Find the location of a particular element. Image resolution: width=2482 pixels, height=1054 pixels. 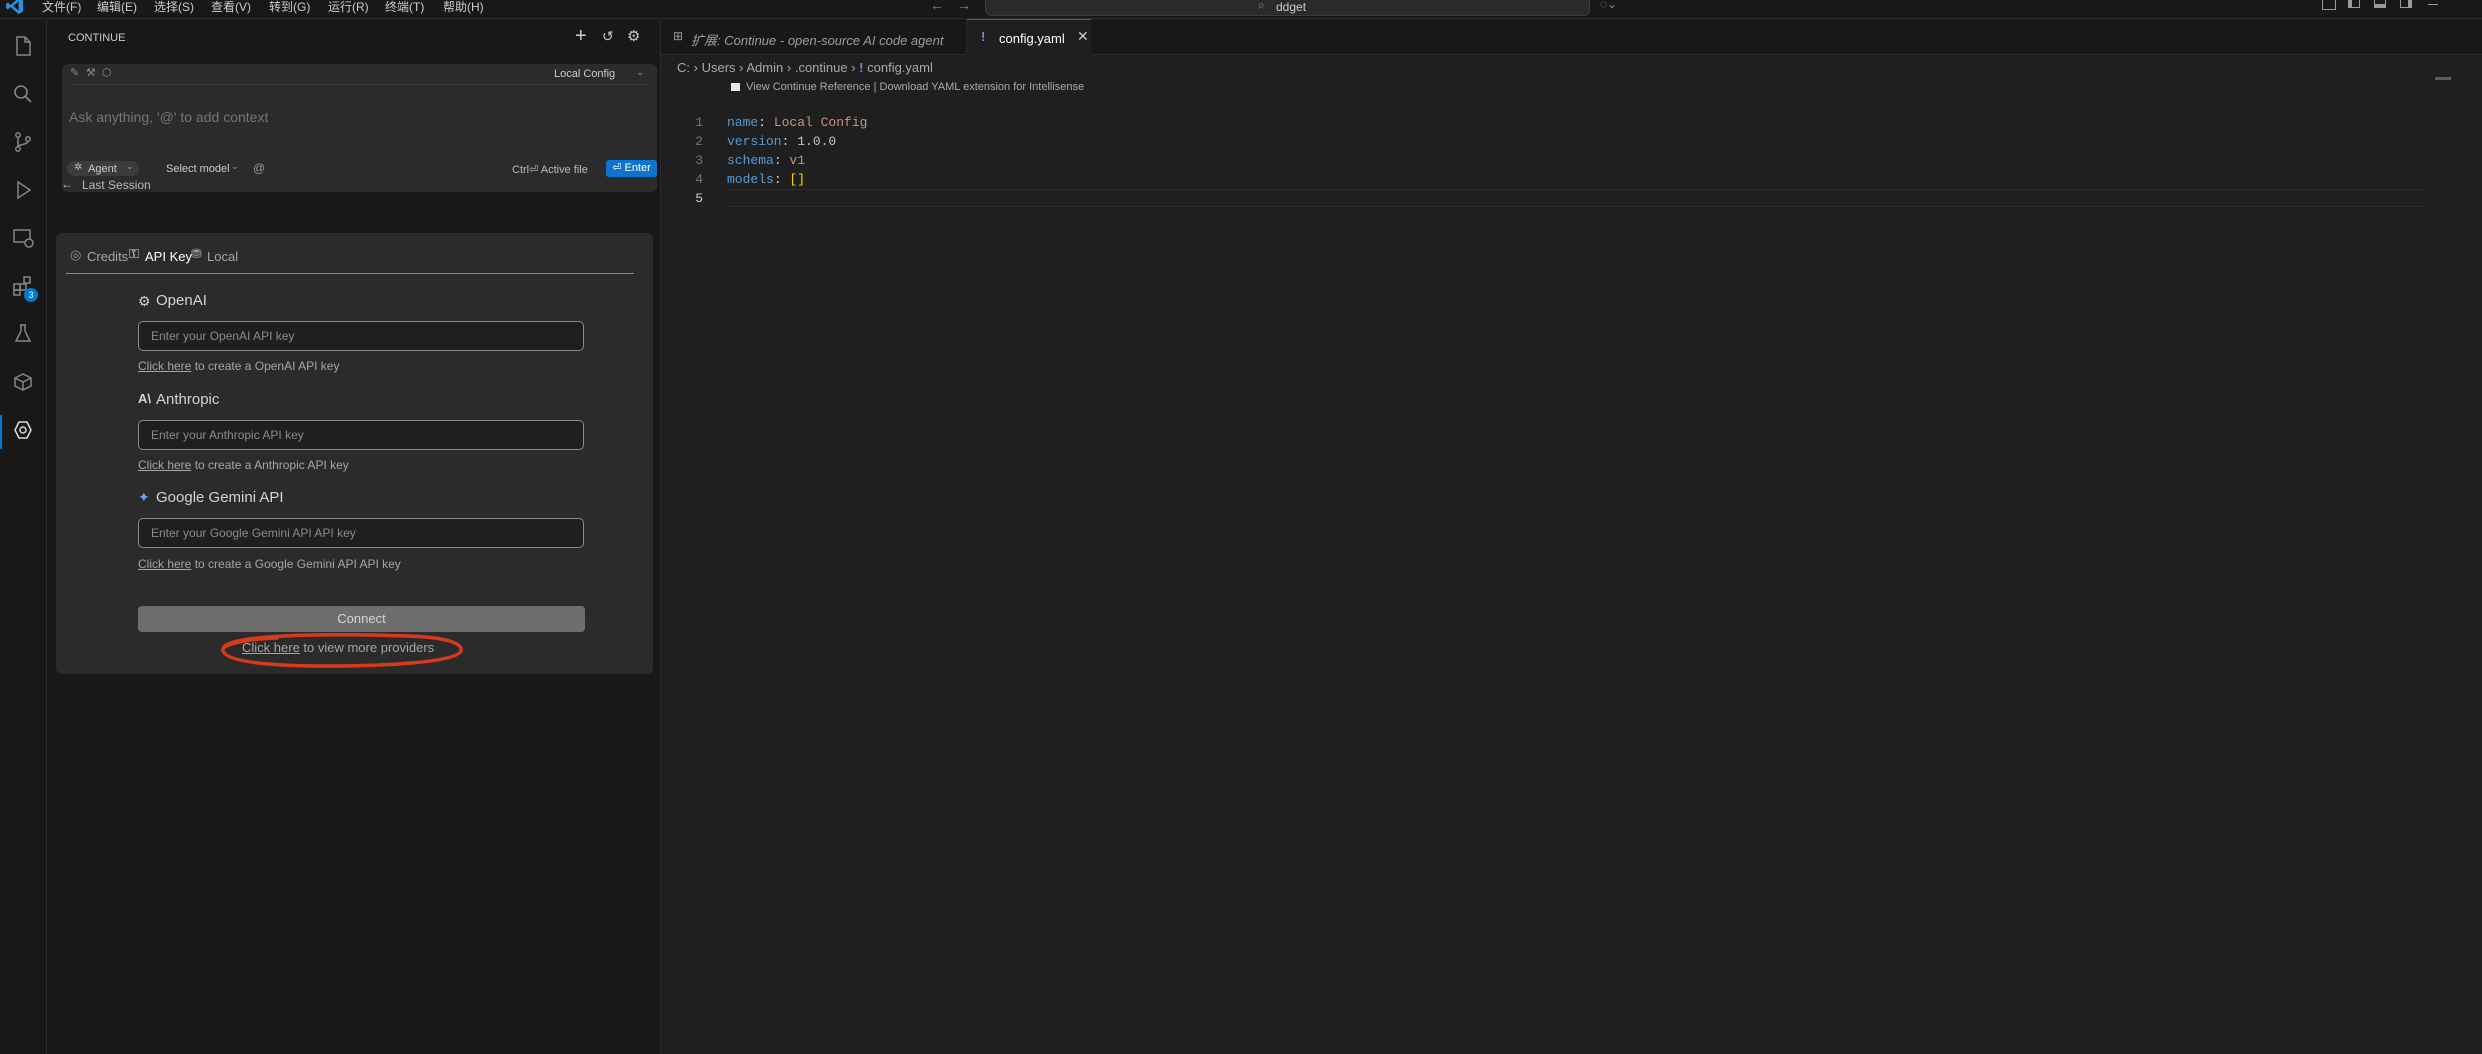

containers-icon is located at coordinates (23, 382).